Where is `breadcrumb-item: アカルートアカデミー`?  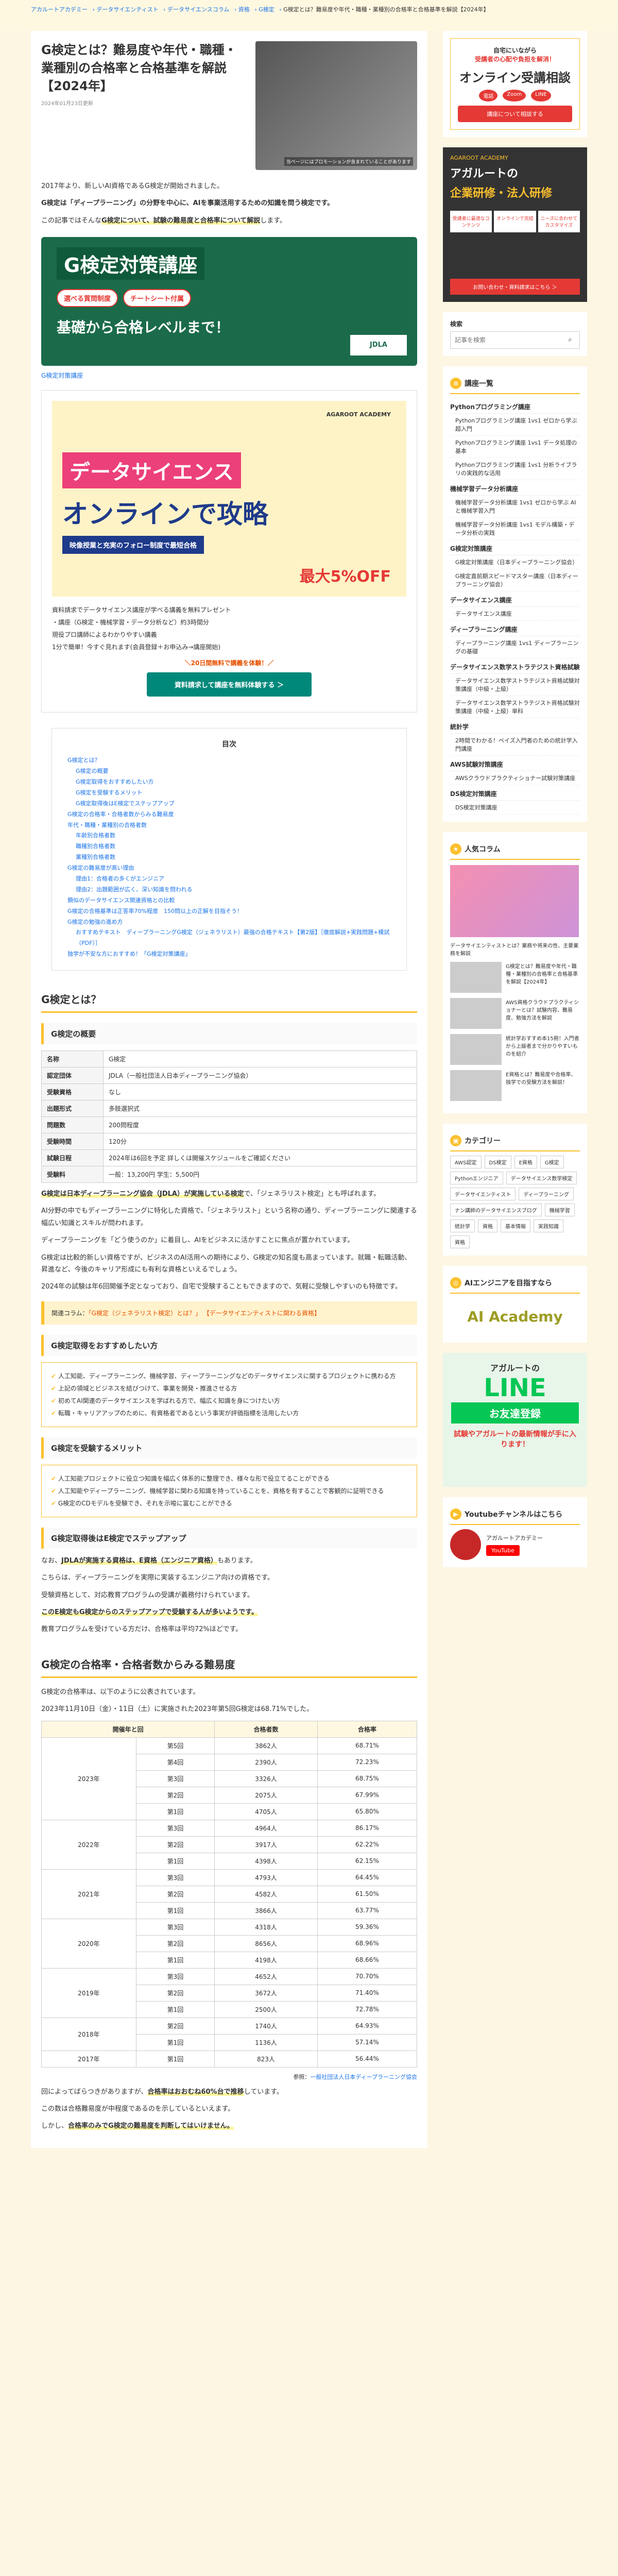
breadcrumb-item: アカルートアカデミー is located at coordinates (60, 9).